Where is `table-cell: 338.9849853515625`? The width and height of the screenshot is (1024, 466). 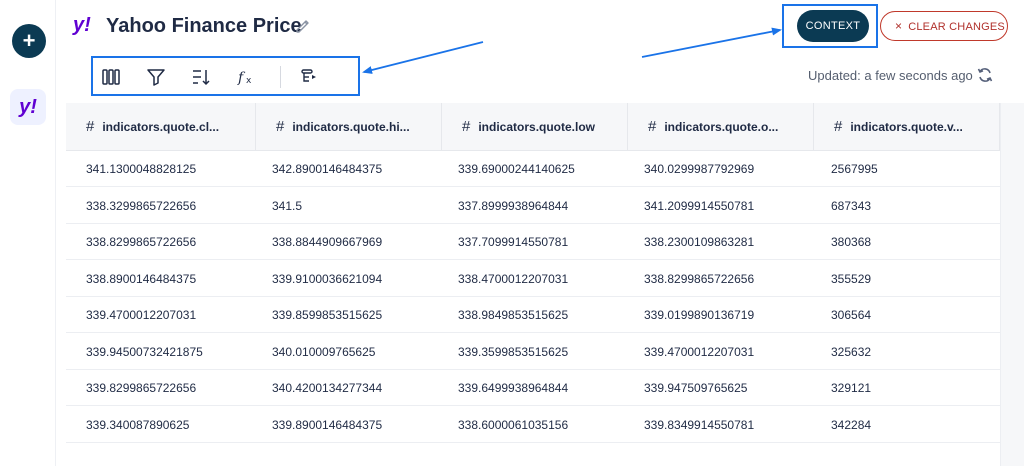
table-cell: 338.9849853515625 is located at coordinates (503, 315).